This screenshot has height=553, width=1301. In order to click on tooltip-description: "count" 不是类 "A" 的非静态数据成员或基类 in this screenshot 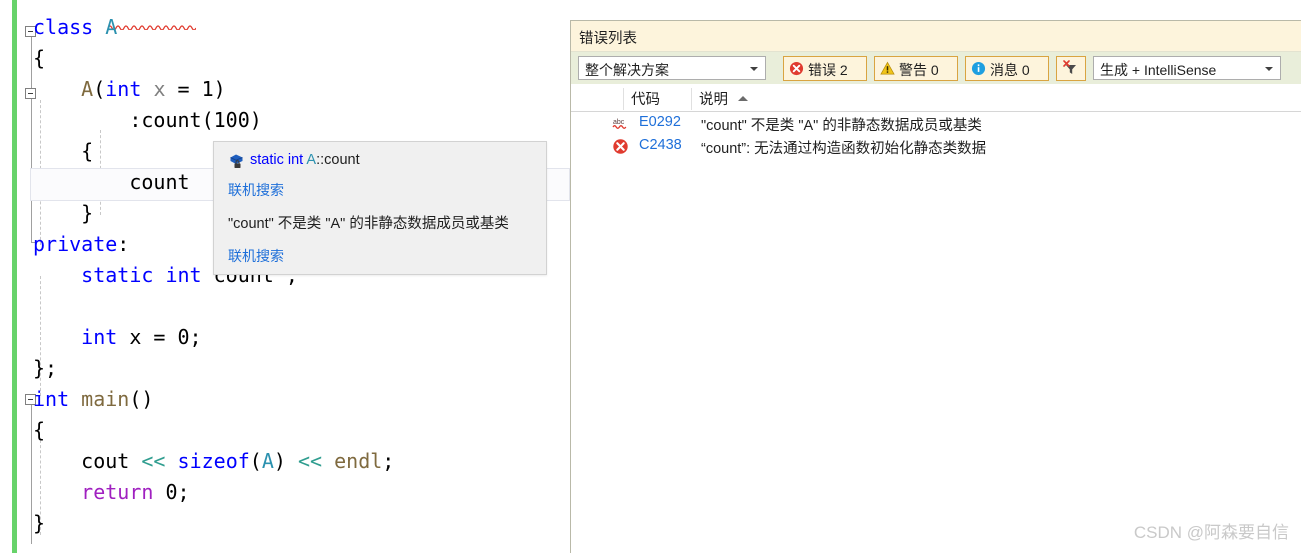, I will do `click(368, 224)`.